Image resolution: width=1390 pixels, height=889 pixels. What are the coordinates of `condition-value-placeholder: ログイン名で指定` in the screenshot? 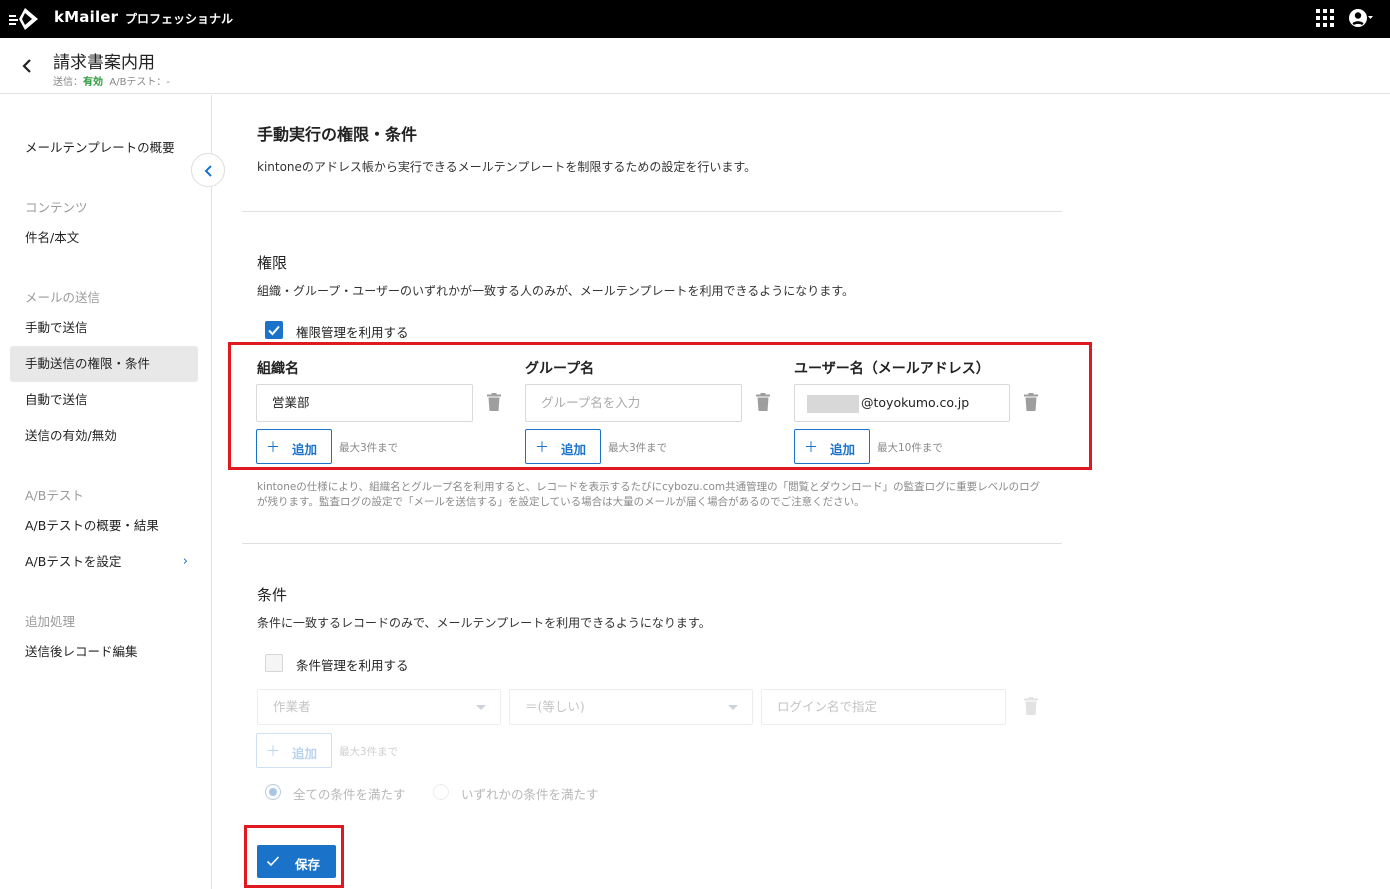 It's located at (827, 706).